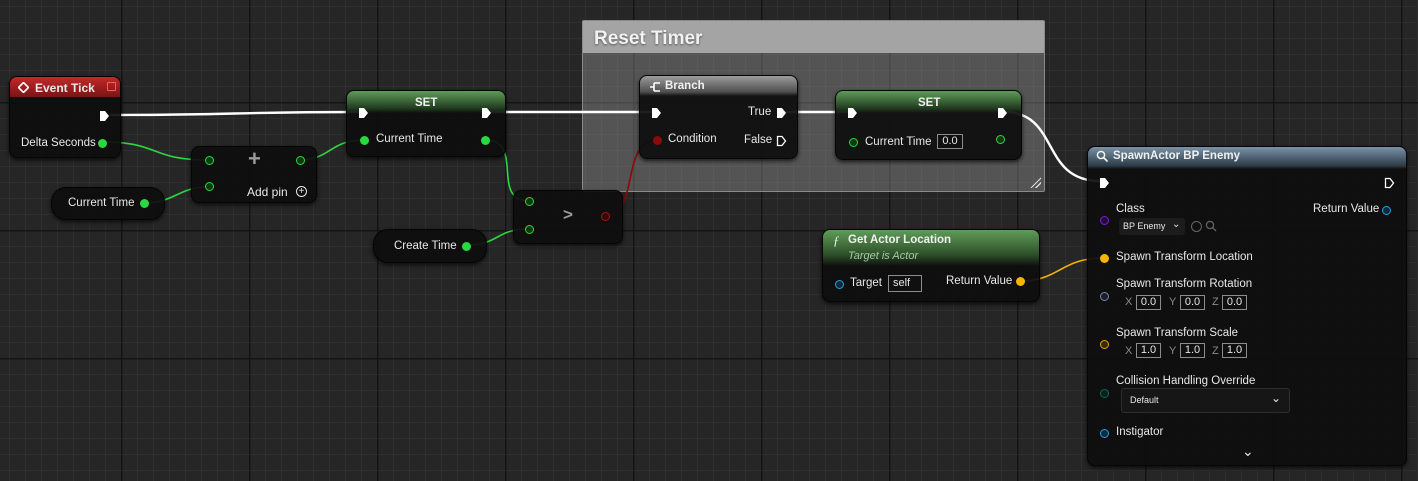 The image size is (1418, 481). Describe the element at coordinates (144, 203) in the screenshot. I see `current-time-getter-pin` at that location.